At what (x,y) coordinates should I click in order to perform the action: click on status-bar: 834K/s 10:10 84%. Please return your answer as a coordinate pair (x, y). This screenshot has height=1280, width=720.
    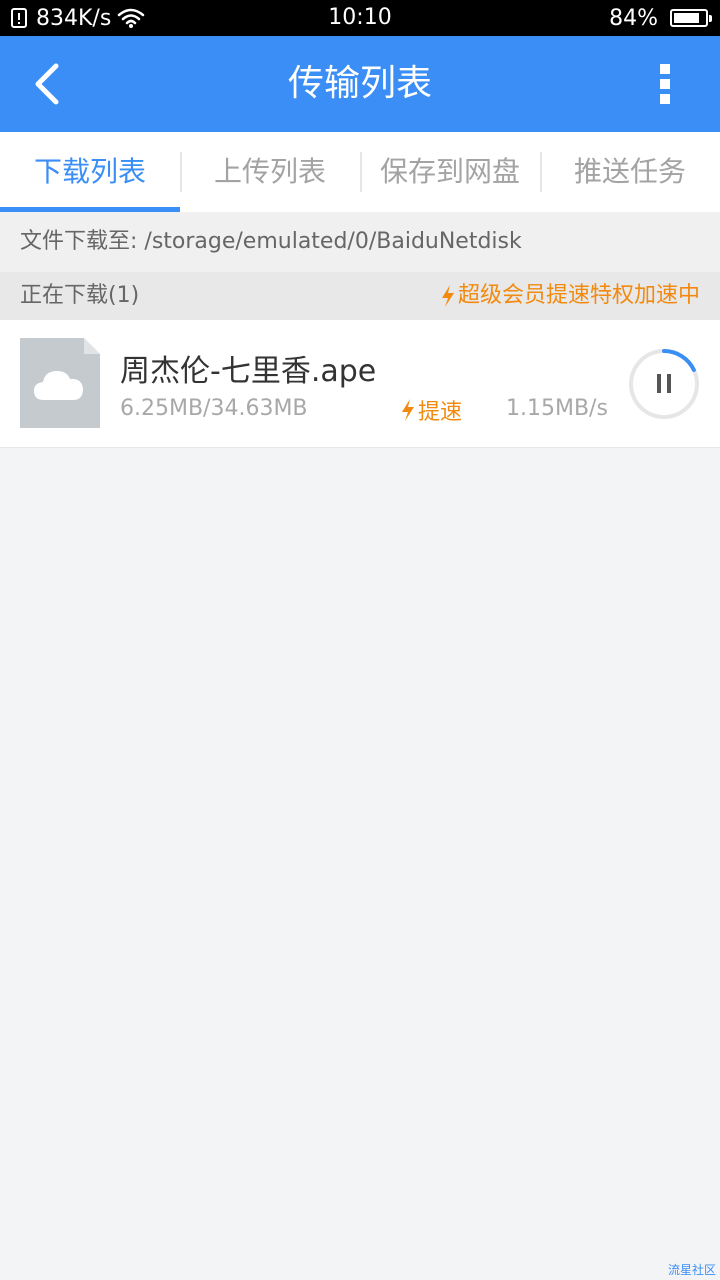
    Looking at the image, I should click on (360, 18).